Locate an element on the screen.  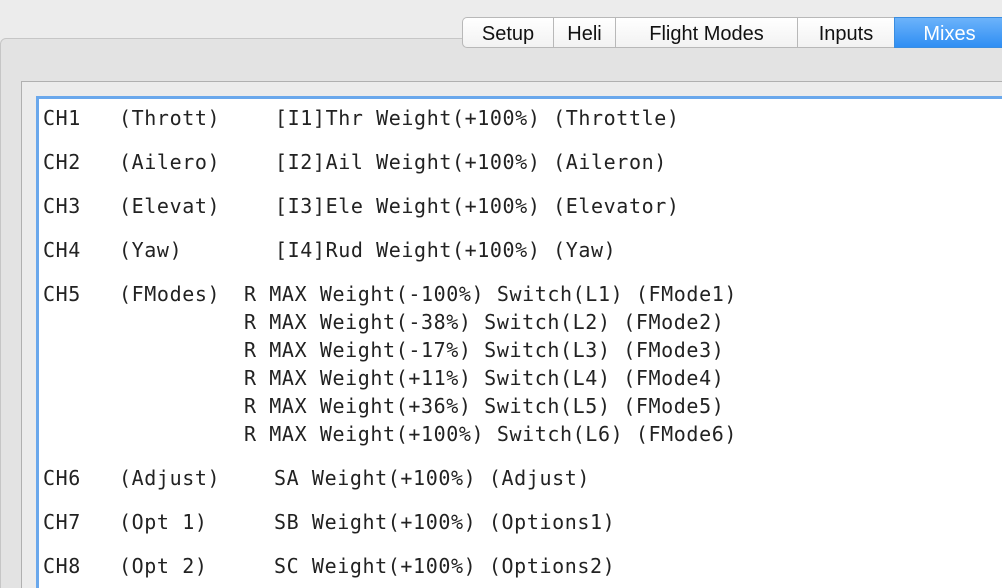
mix-definition: R MAX Weight(+36%) Switch(L5) (FMode5) is located at coordinates (484, 406).